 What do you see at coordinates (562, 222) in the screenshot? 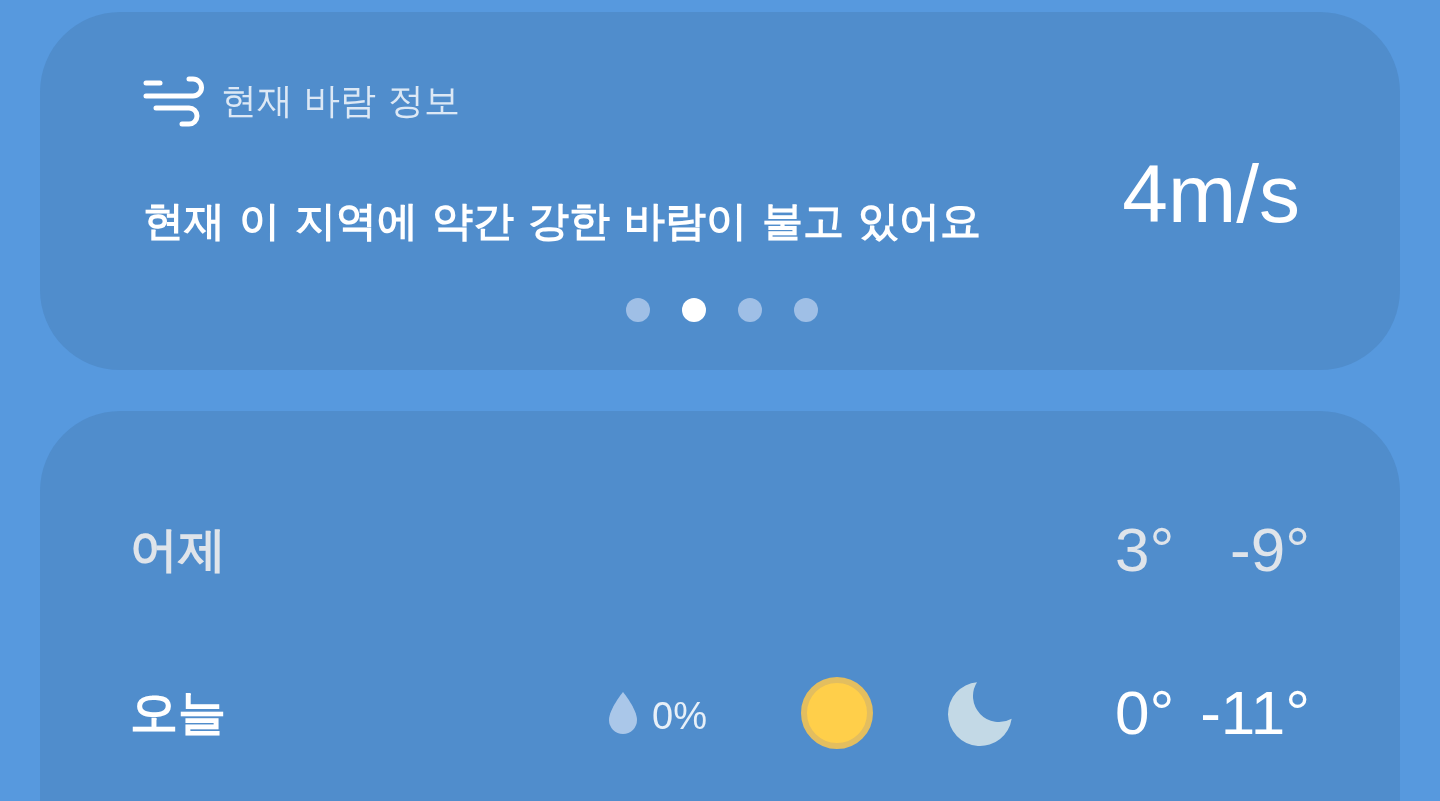
I see `wind-message: 현재 이 지역에 약간 강한 바람이 불고 있어요` at bounding box center [562, 222].